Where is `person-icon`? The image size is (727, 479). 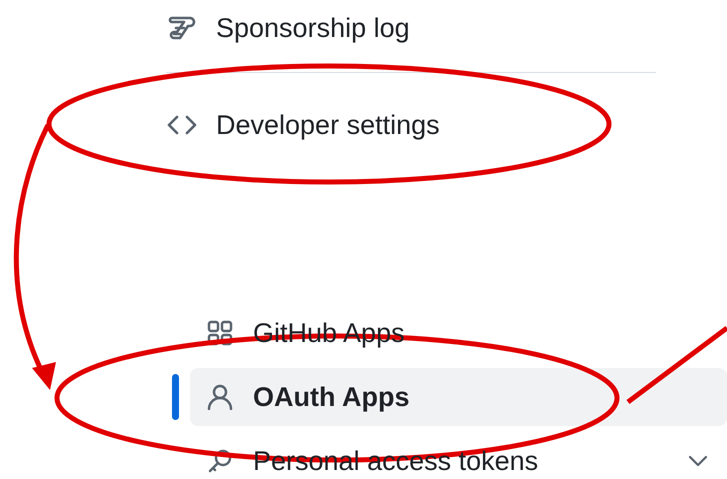 person-icon is located at coordinates (220, 397).